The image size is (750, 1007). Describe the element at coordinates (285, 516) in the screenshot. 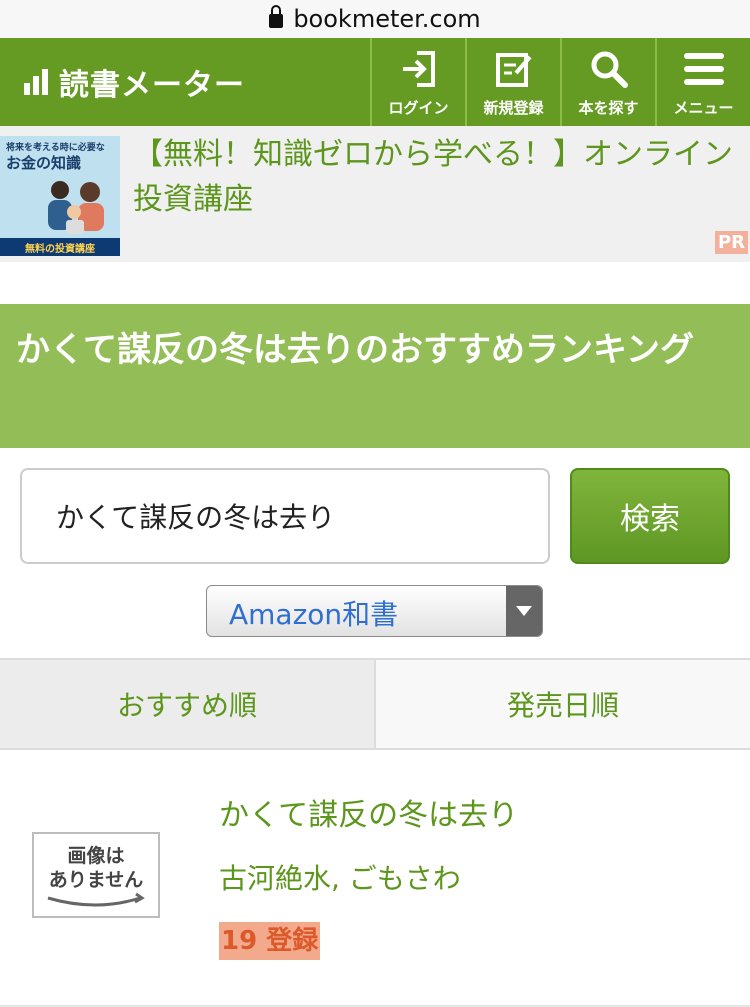

I see `search-input` at that location.